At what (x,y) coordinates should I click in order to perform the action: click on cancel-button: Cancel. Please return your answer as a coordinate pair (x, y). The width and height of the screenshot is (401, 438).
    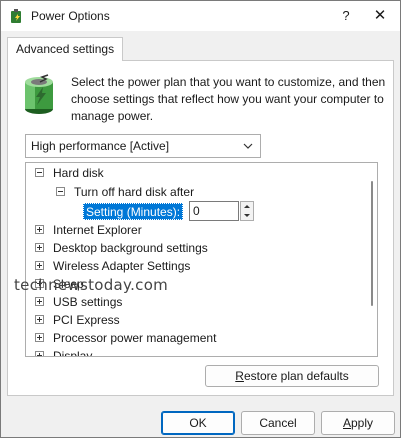
    Looking at the image, I should click on (278, 423).